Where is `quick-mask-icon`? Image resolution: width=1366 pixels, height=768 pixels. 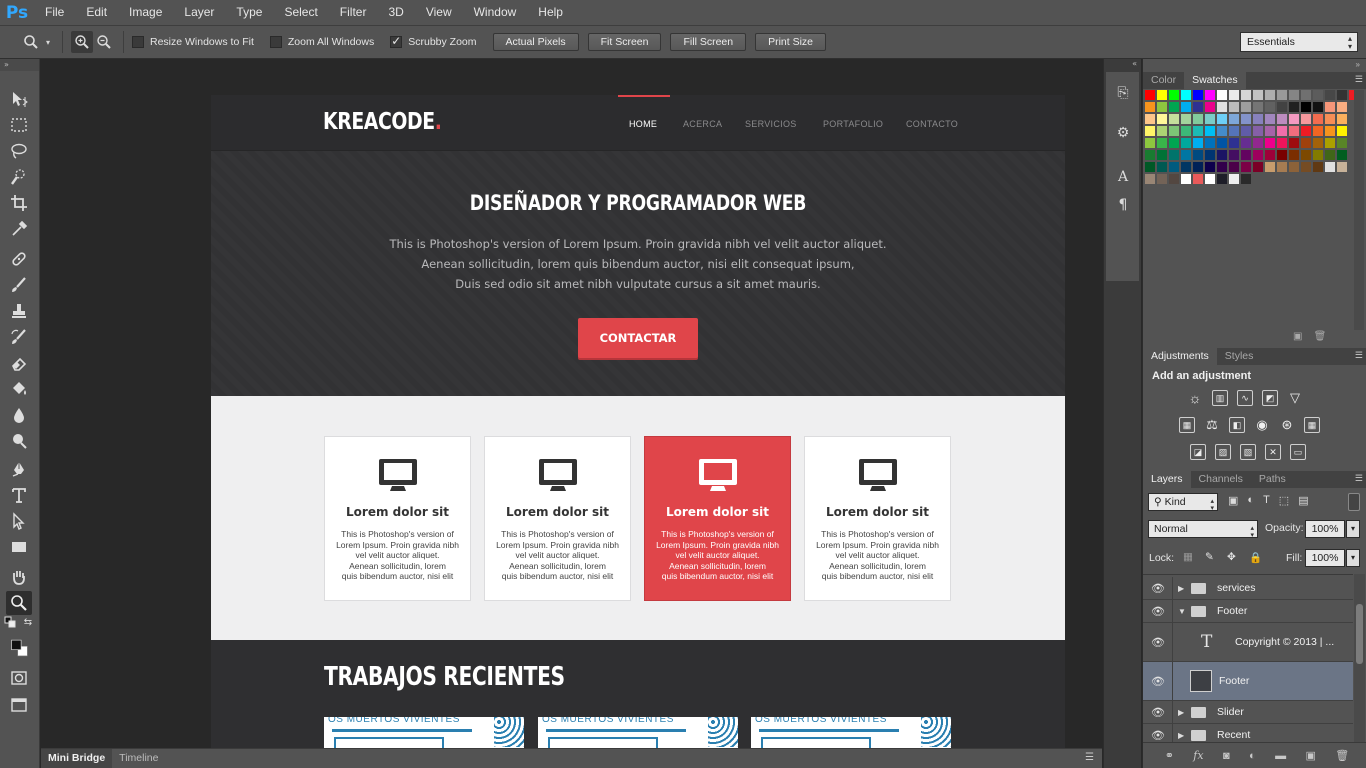 quick-mask-icon is located at coordinates (19, 678).